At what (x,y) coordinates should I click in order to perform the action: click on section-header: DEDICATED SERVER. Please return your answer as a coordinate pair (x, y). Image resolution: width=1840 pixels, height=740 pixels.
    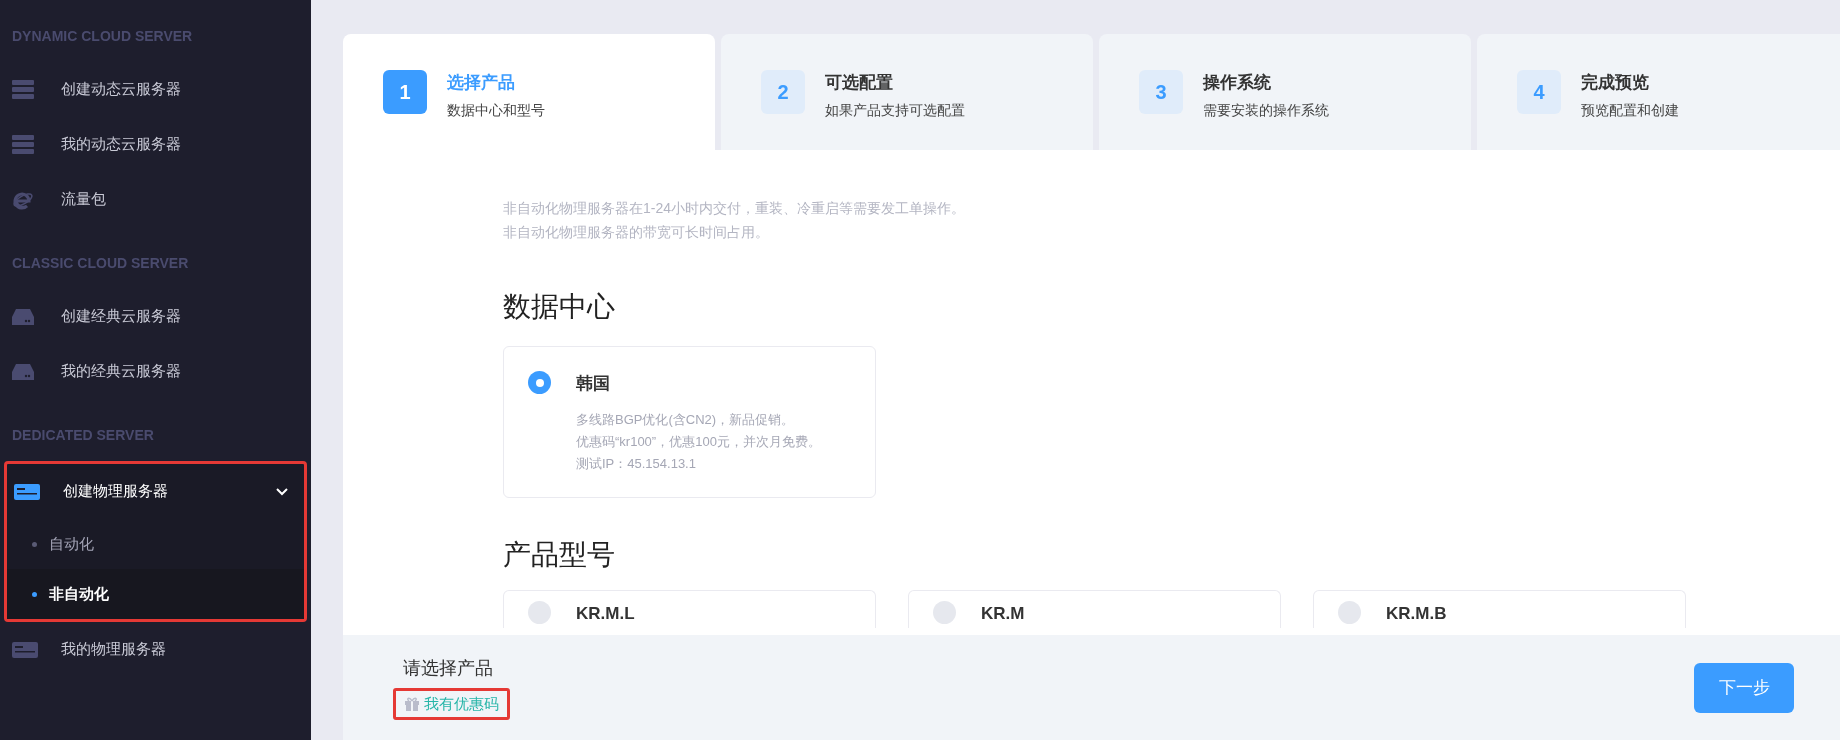
    Looking at the image, I should click on (83, 435).